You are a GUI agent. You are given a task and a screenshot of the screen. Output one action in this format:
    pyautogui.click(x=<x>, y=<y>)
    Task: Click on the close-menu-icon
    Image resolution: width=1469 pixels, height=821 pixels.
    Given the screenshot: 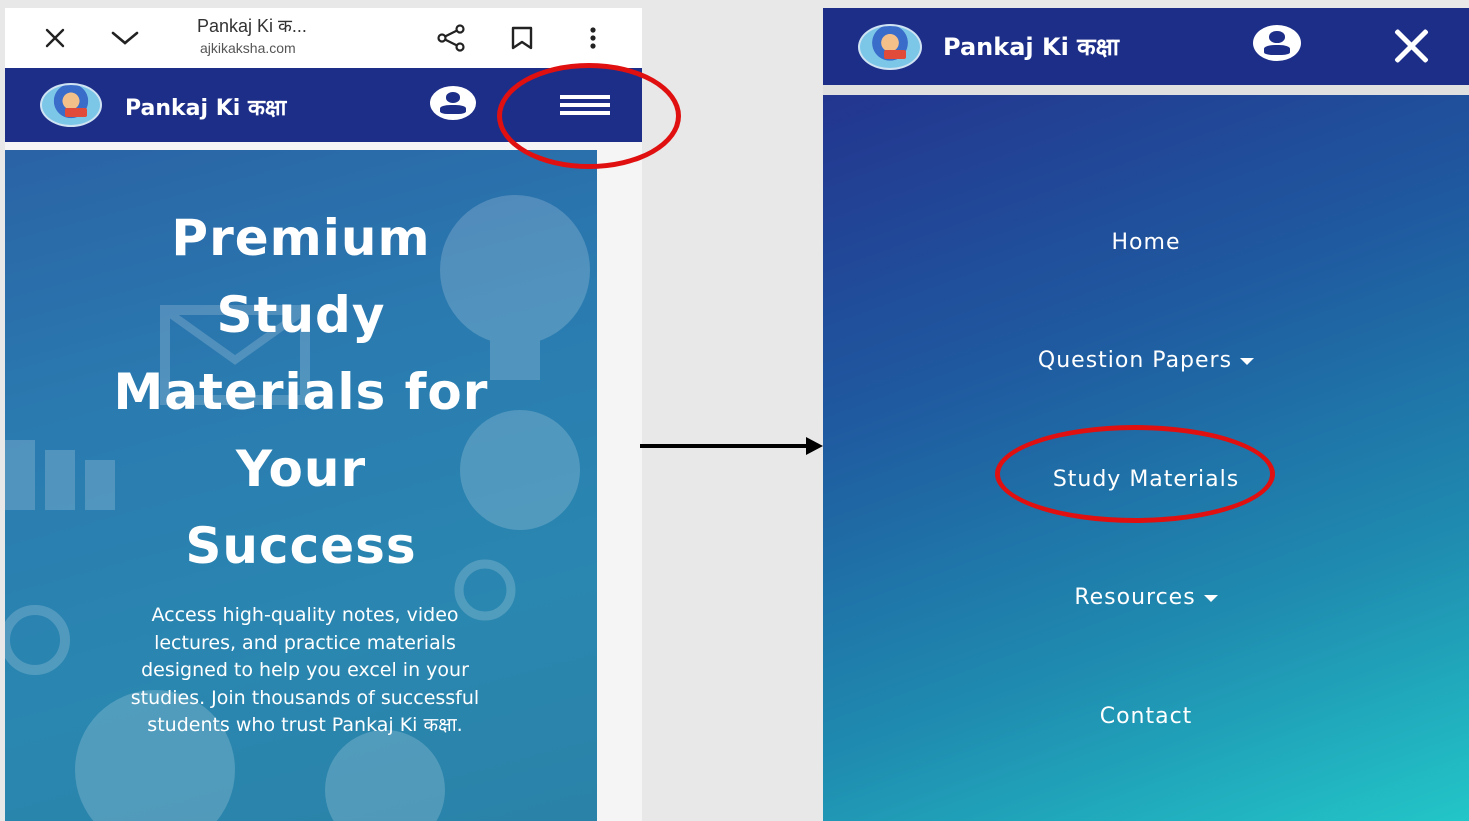 What is the action you would take?
    pyautogui.click(x=1411, y=46)
    